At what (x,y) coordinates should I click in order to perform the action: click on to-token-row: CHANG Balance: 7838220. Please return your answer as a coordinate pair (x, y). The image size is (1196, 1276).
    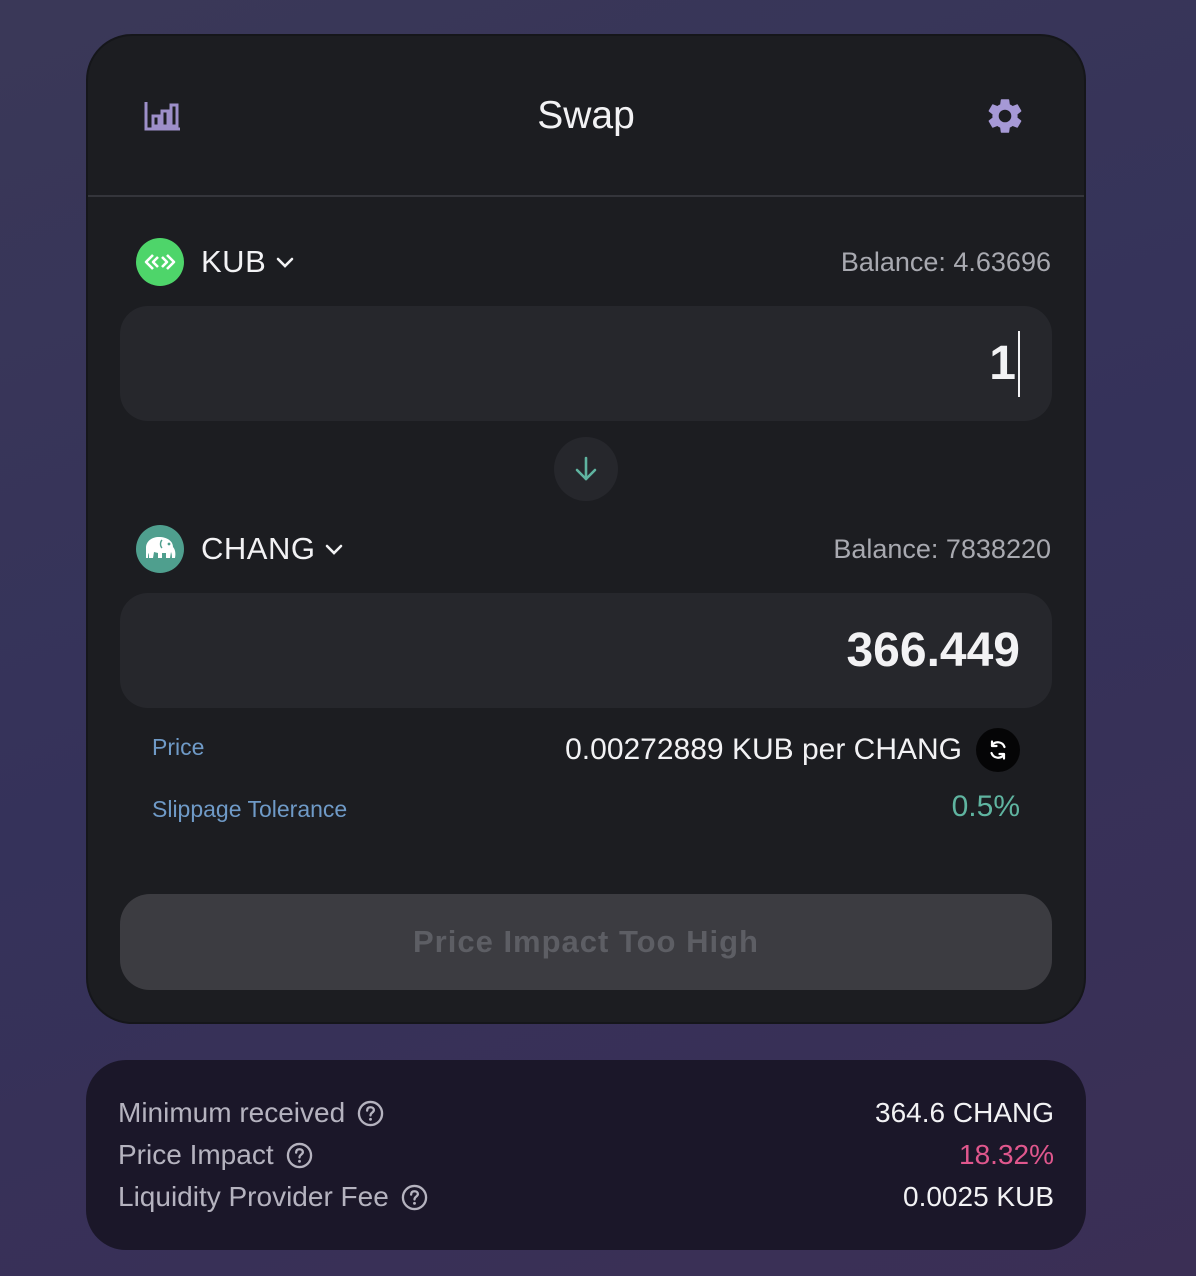
    Looking at the image, I should click on (593, 549).